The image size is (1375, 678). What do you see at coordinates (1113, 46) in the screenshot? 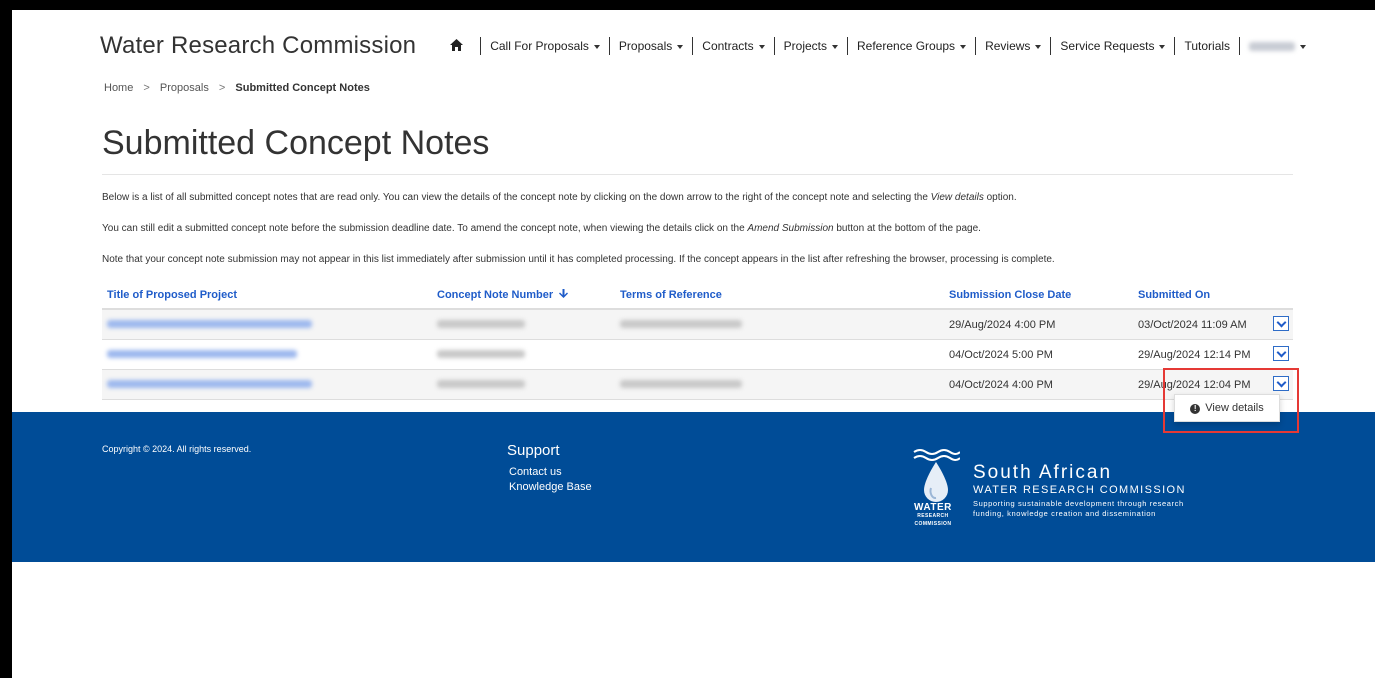
I see `nav-service-requests: Service Requests` at bounding box center [1113, 46].